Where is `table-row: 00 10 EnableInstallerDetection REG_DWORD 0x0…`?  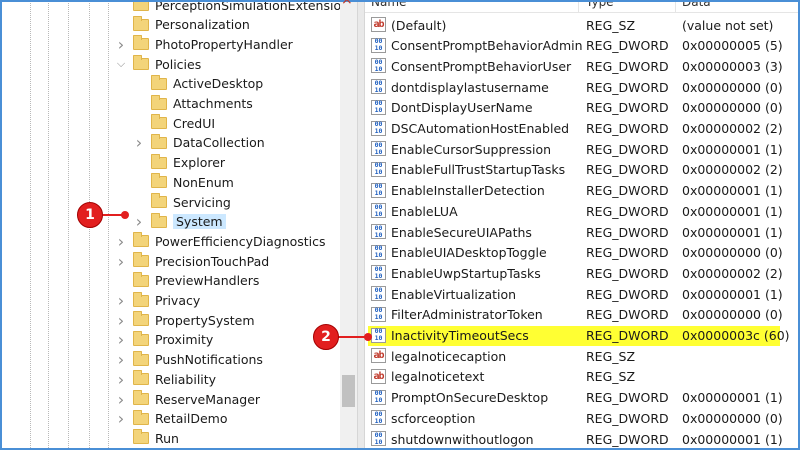 table-row: 00 10 EnableInstallerDetection REG_DWORD 0x0… is located at coordinates (582, 191).